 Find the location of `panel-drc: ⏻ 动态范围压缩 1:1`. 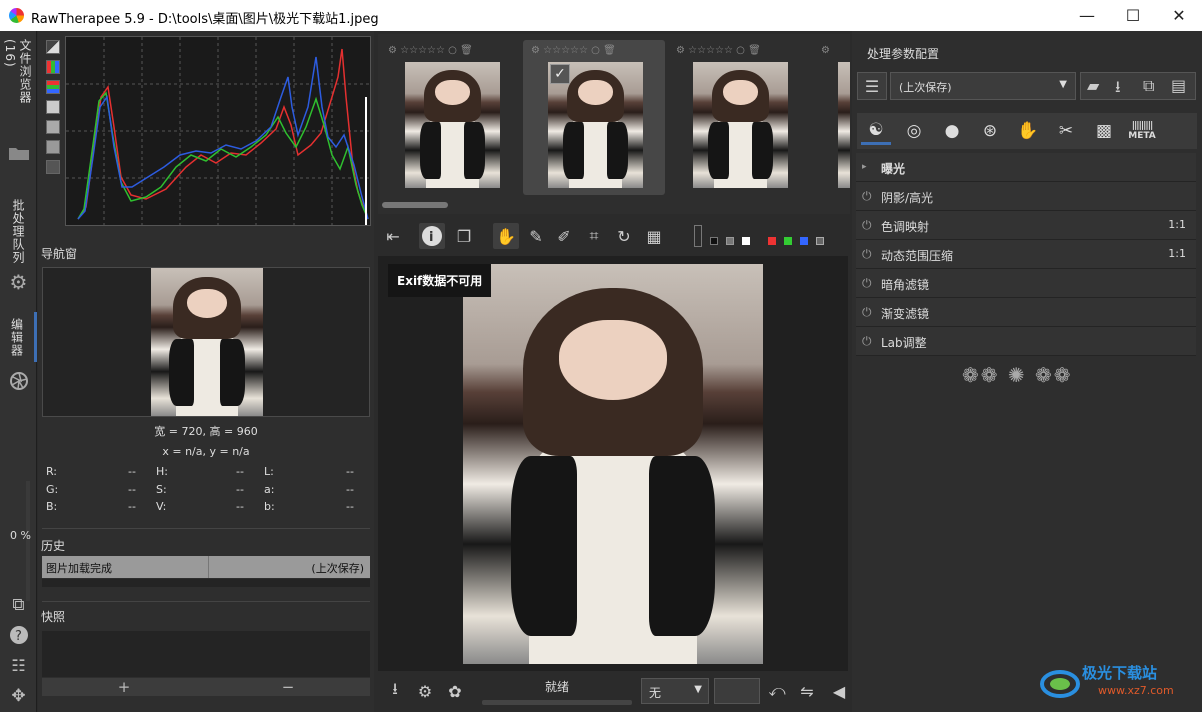

panel-drc: ⏻ 动态范围压缩 1:1 is located at coordinates (1026, 254).